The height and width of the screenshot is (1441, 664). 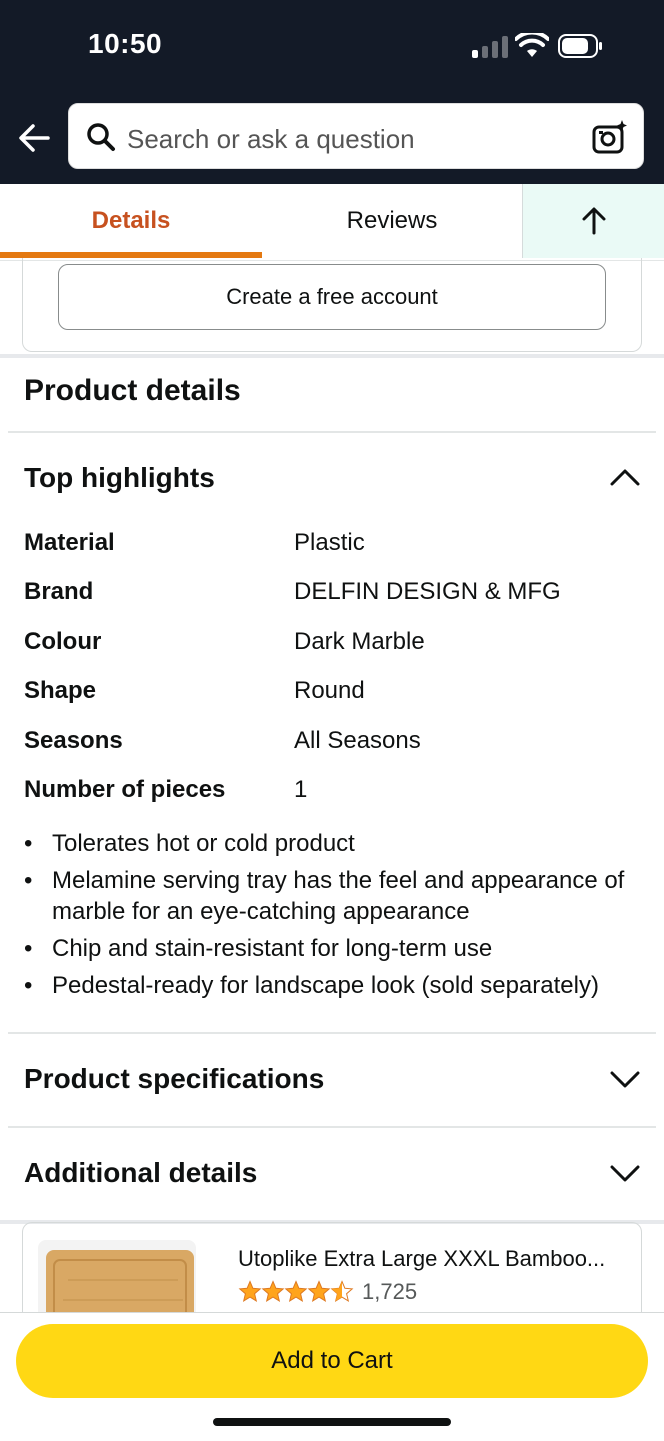 I want to click on product-specifications-header: Product specifications, so click(x=174, y=1079).